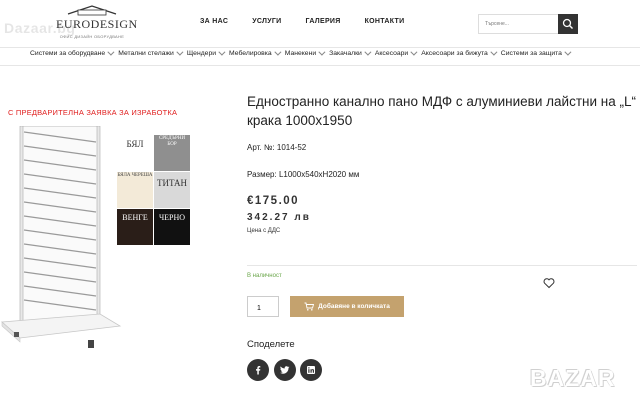 The width and height of the screenshot is (640, 409). I want to click on category-furniture: Мебелировка, so click(255, 52).